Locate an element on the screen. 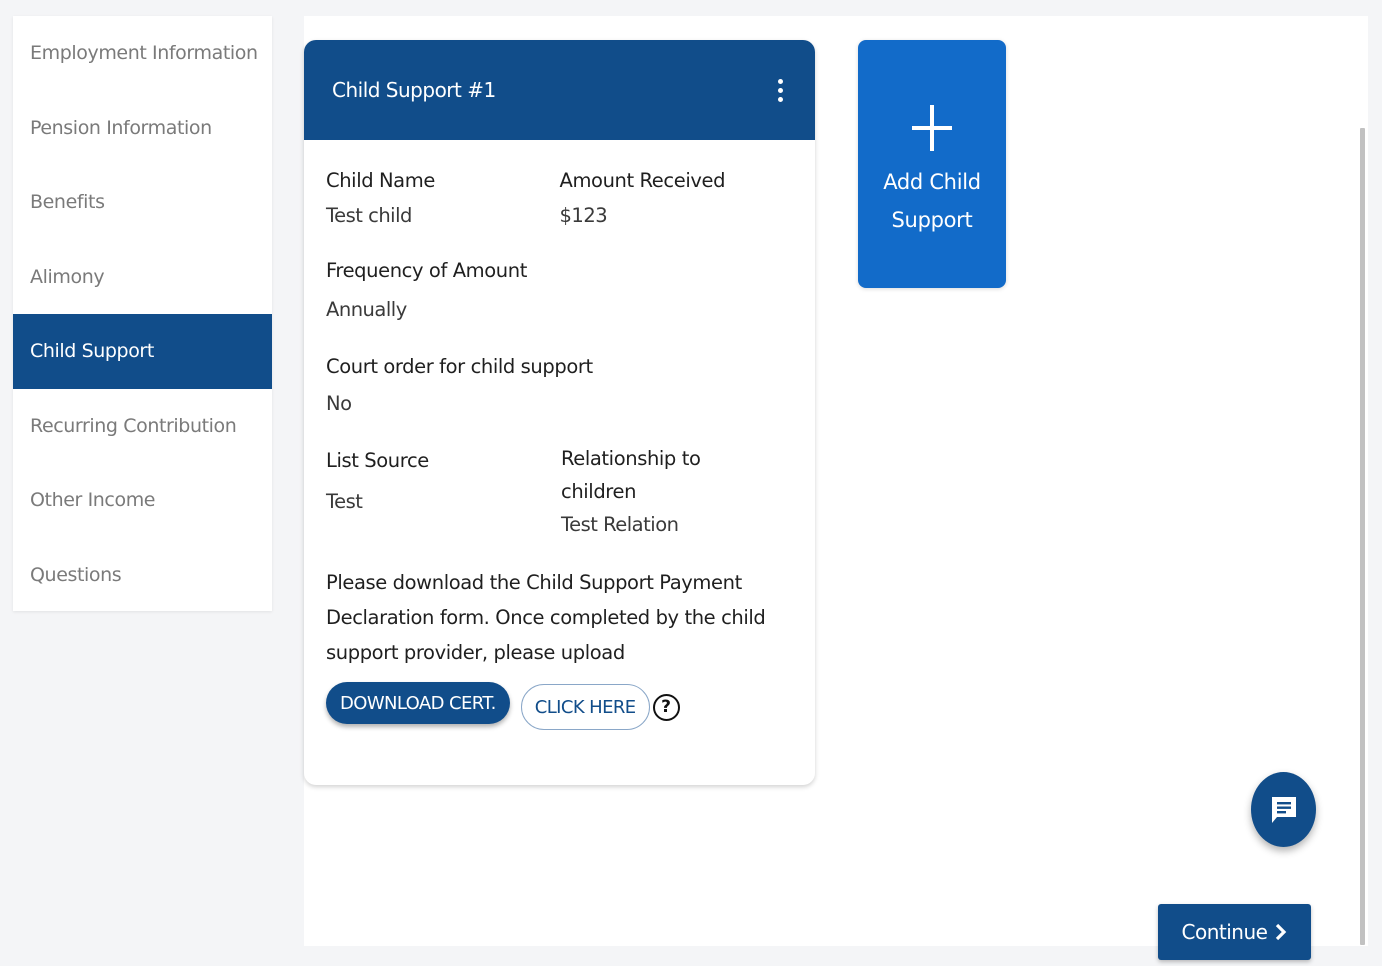 This screenshot has height=966, width=1382. field-value: Test child is located at coordinates (369, 215).